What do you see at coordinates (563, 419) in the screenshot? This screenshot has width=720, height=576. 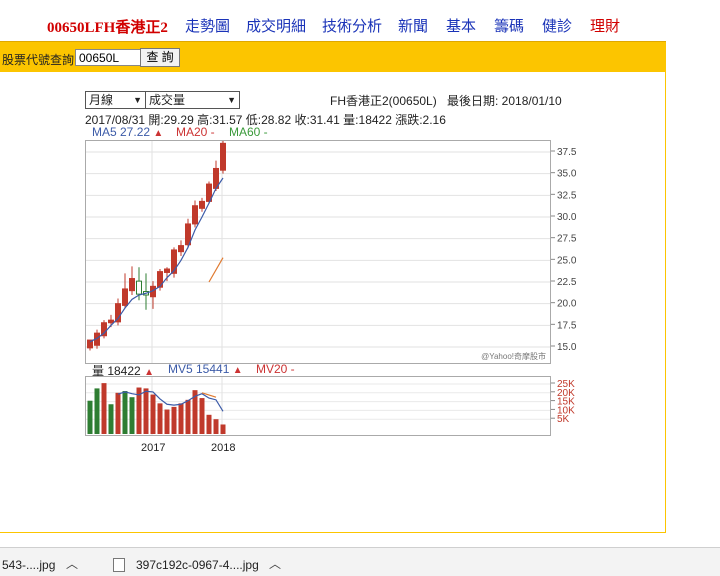 I see `volume-tick-label: 5K` at bounding box center [563, 419].